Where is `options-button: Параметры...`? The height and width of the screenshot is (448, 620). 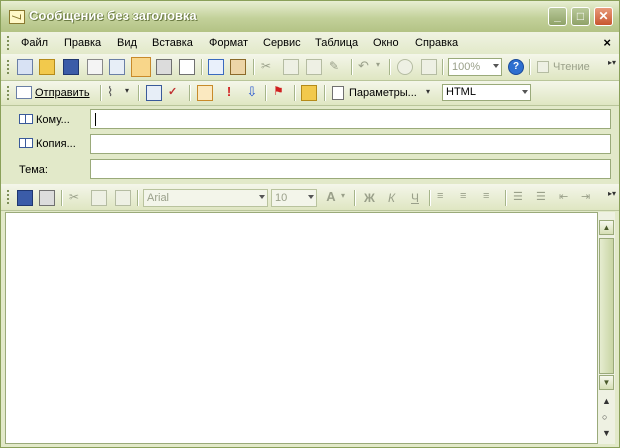
options-button: Параметры... is located at coordinates (383, 93).